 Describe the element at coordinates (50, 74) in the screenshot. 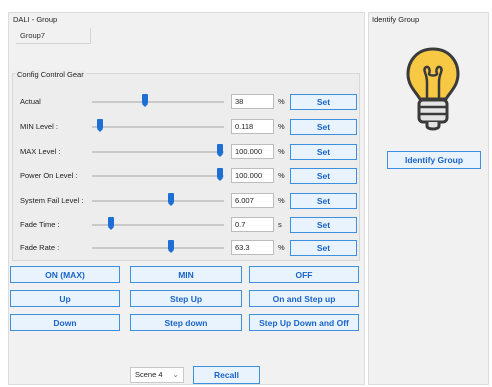

I see `config-control-gear-title: Config Control Gear` at that location.